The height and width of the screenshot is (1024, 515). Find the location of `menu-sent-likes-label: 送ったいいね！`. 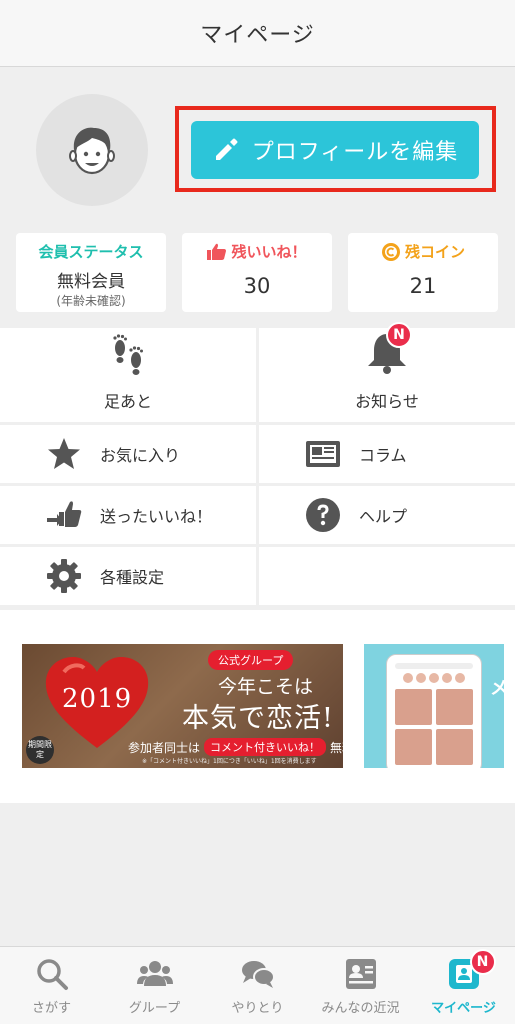

menu-sent-likes-label: 送ったいいね！ is located at coordinates (156, 516).